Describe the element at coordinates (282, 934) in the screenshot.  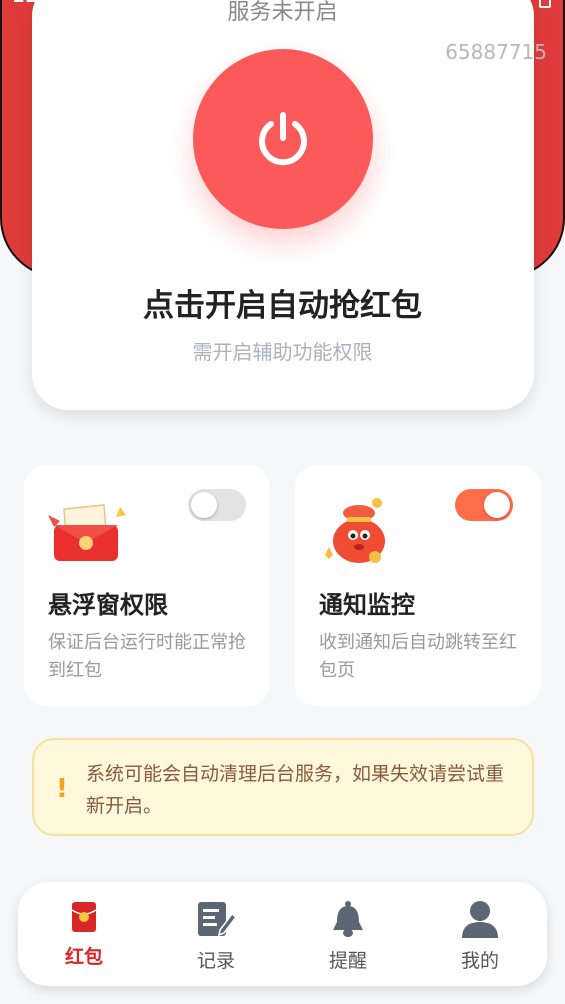
I see `bottom-nav: 红包 记录 提醒 我的` at that location.